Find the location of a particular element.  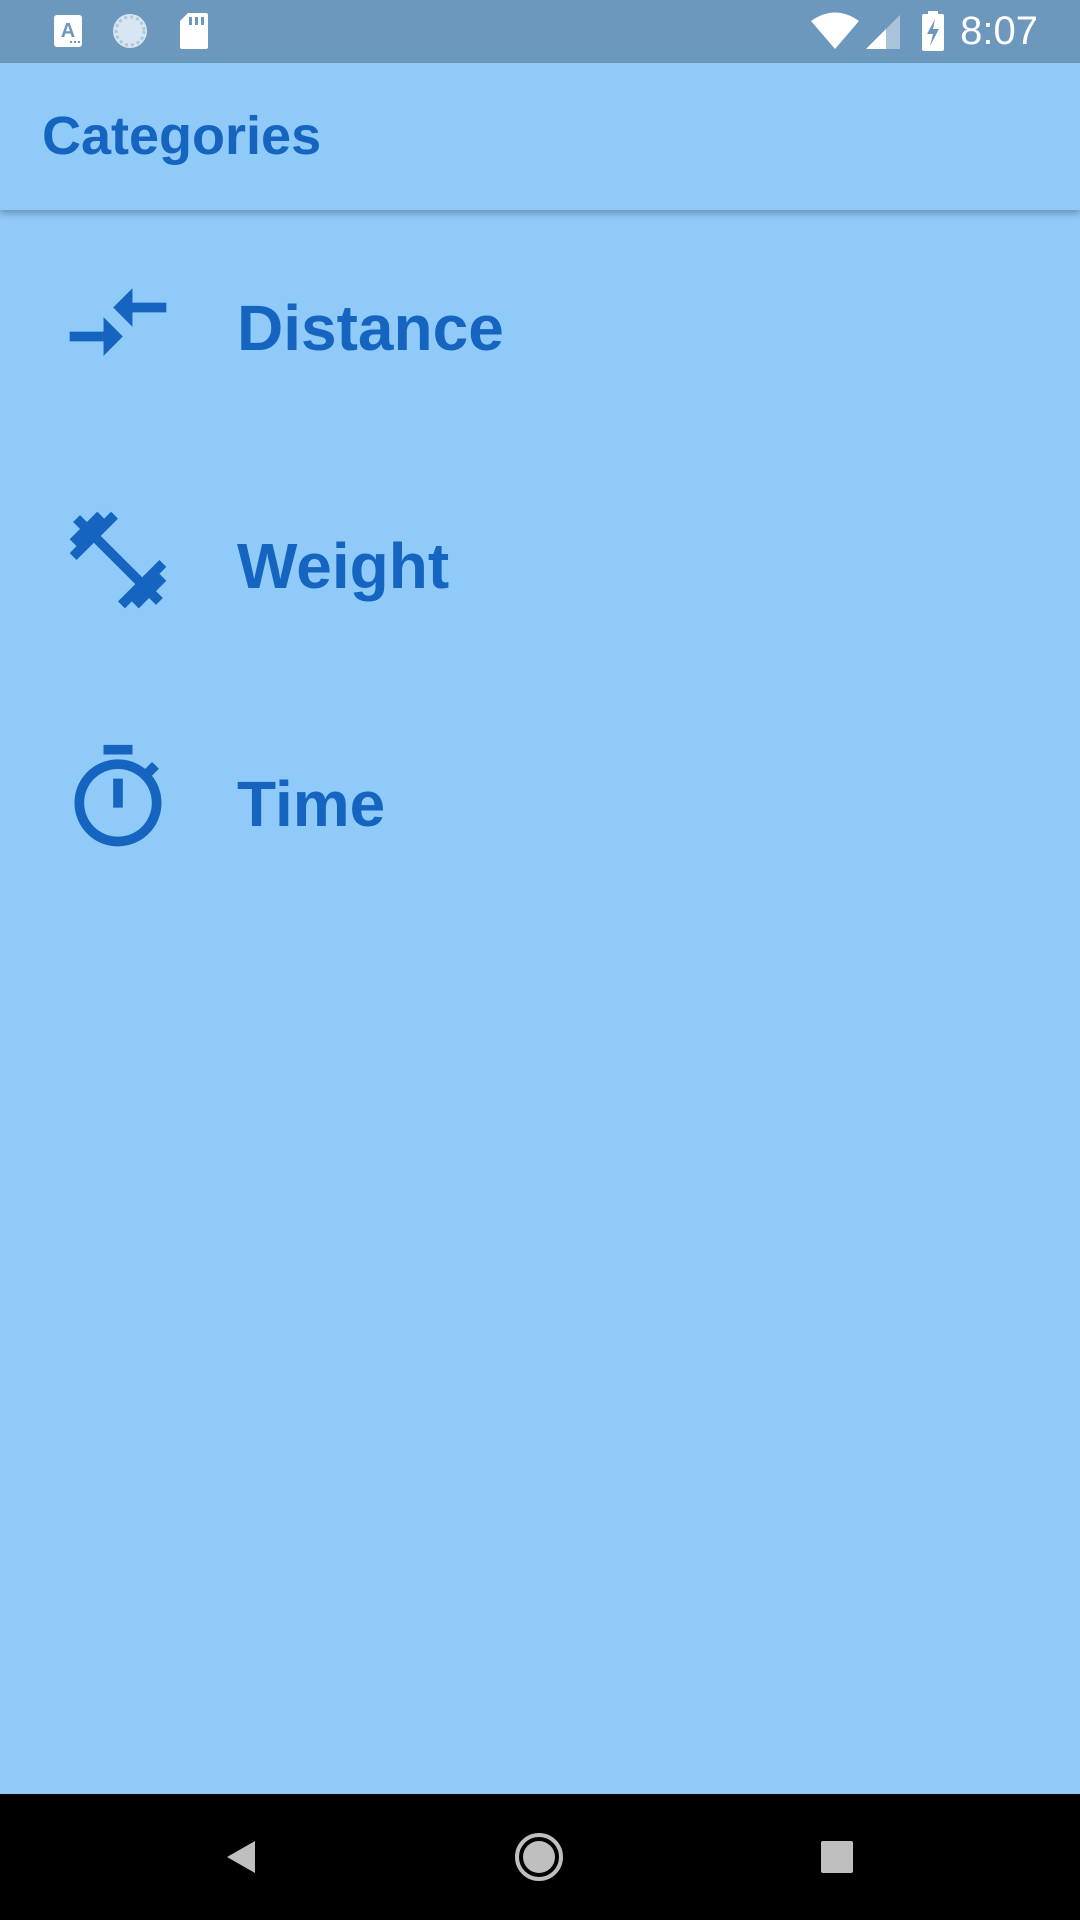

category-item-distance: Distance is located at coordinates (540, 328).